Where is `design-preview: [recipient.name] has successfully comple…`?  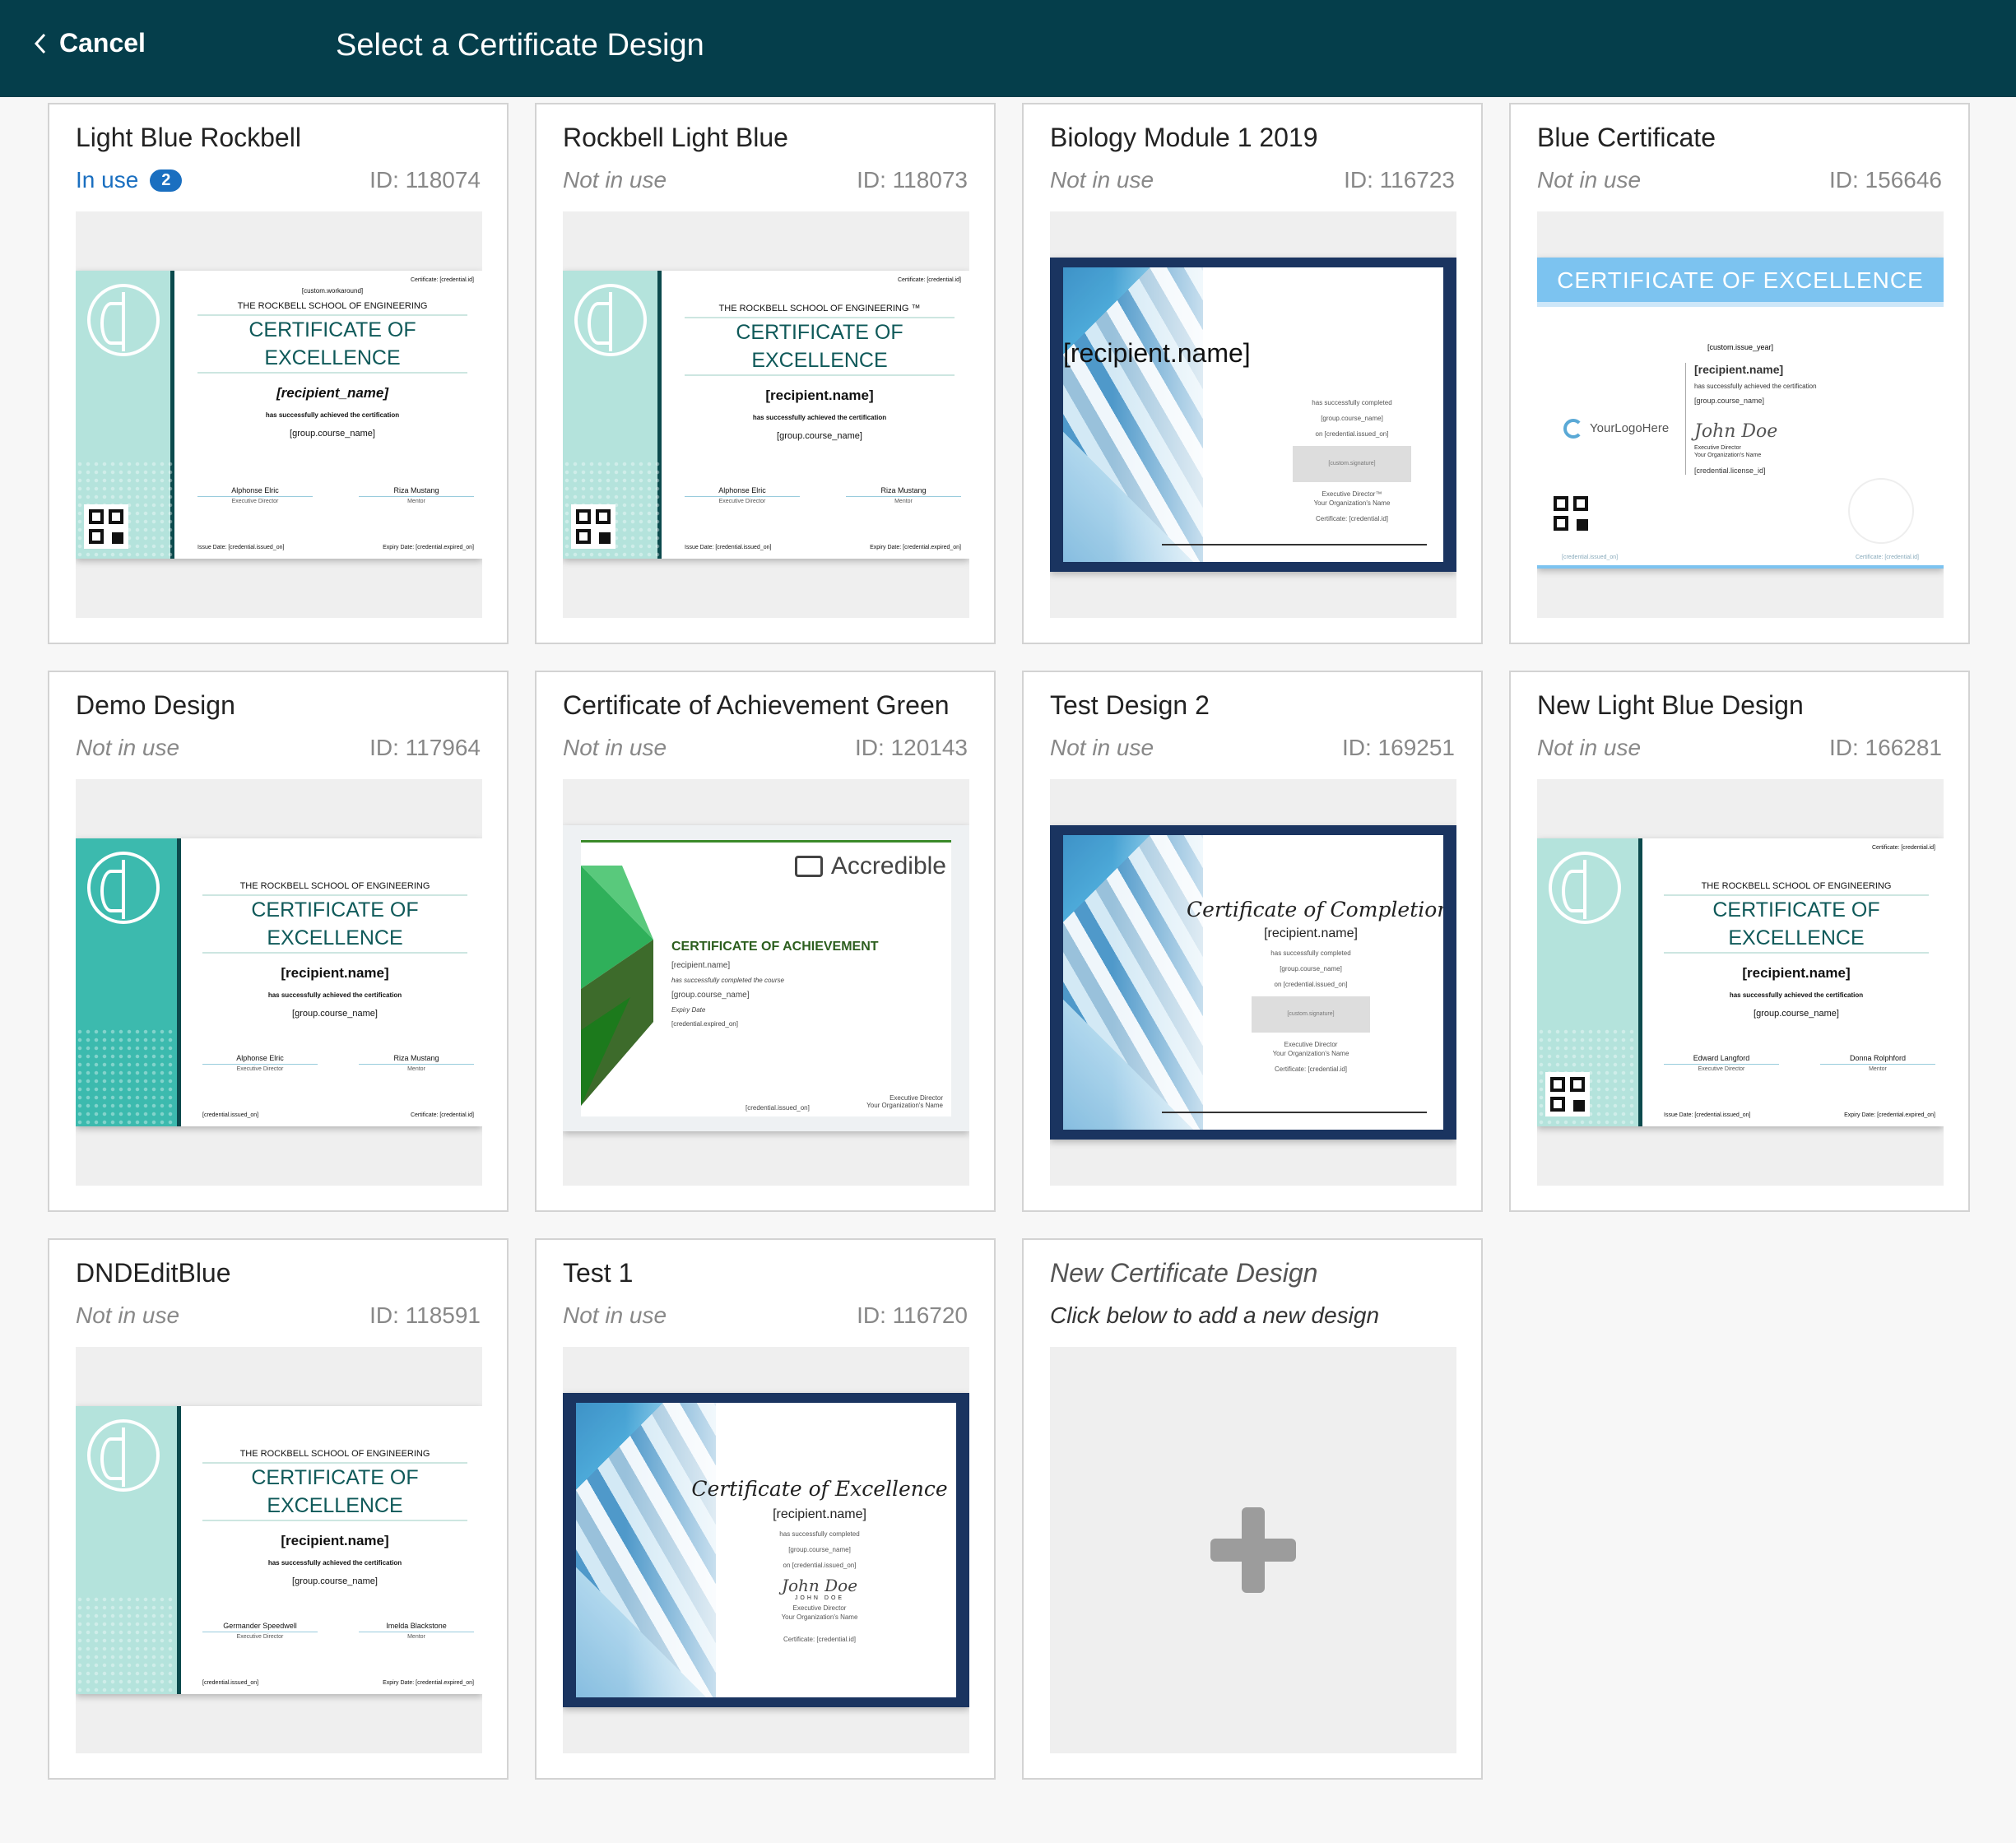
design-preview: [recipient.name] has successfully comple… is located at coordinates (1253, 414).